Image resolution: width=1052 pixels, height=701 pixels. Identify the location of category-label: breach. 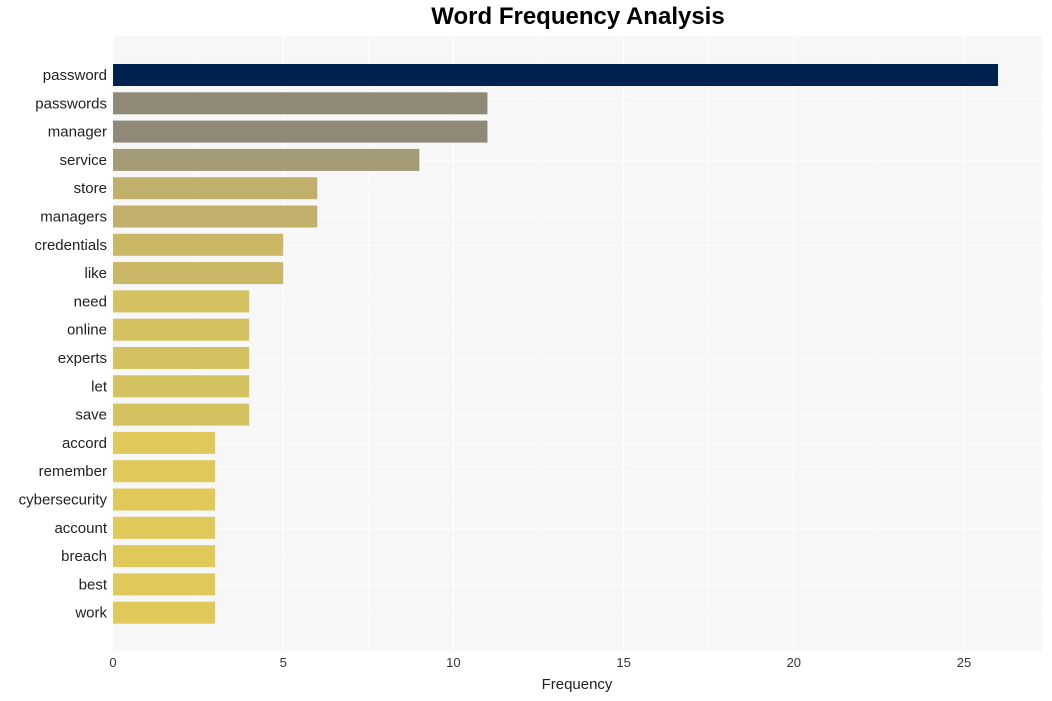
(84, 556).